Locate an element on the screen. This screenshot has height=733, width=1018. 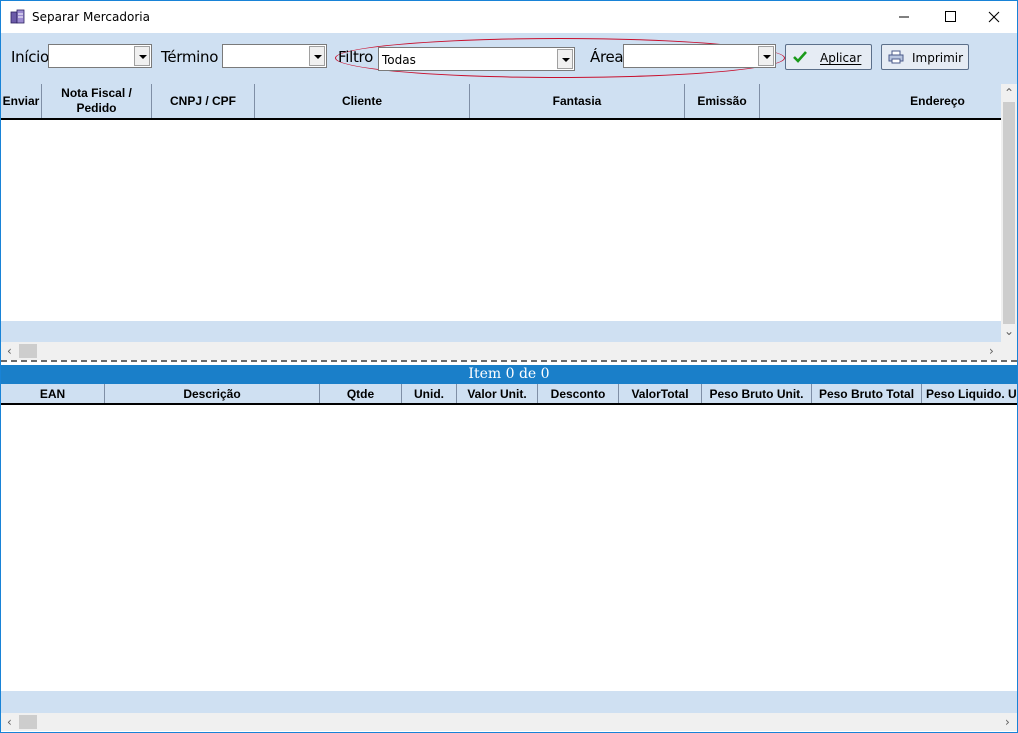
inicio-date-picker is located at coordinates (100, 56).